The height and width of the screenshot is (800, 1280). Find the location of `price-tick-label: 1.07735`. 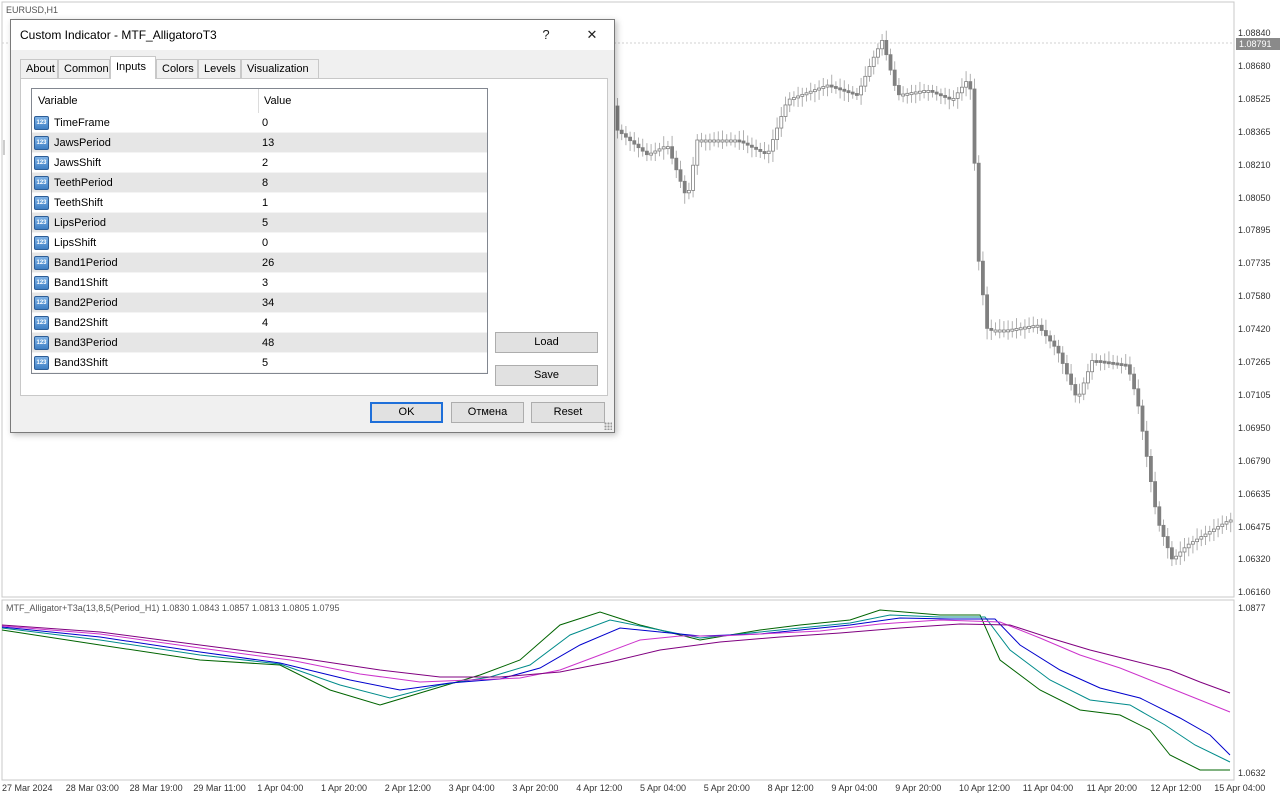

price-tick-label: 1.07735 is located at coordinates (1254, 263).